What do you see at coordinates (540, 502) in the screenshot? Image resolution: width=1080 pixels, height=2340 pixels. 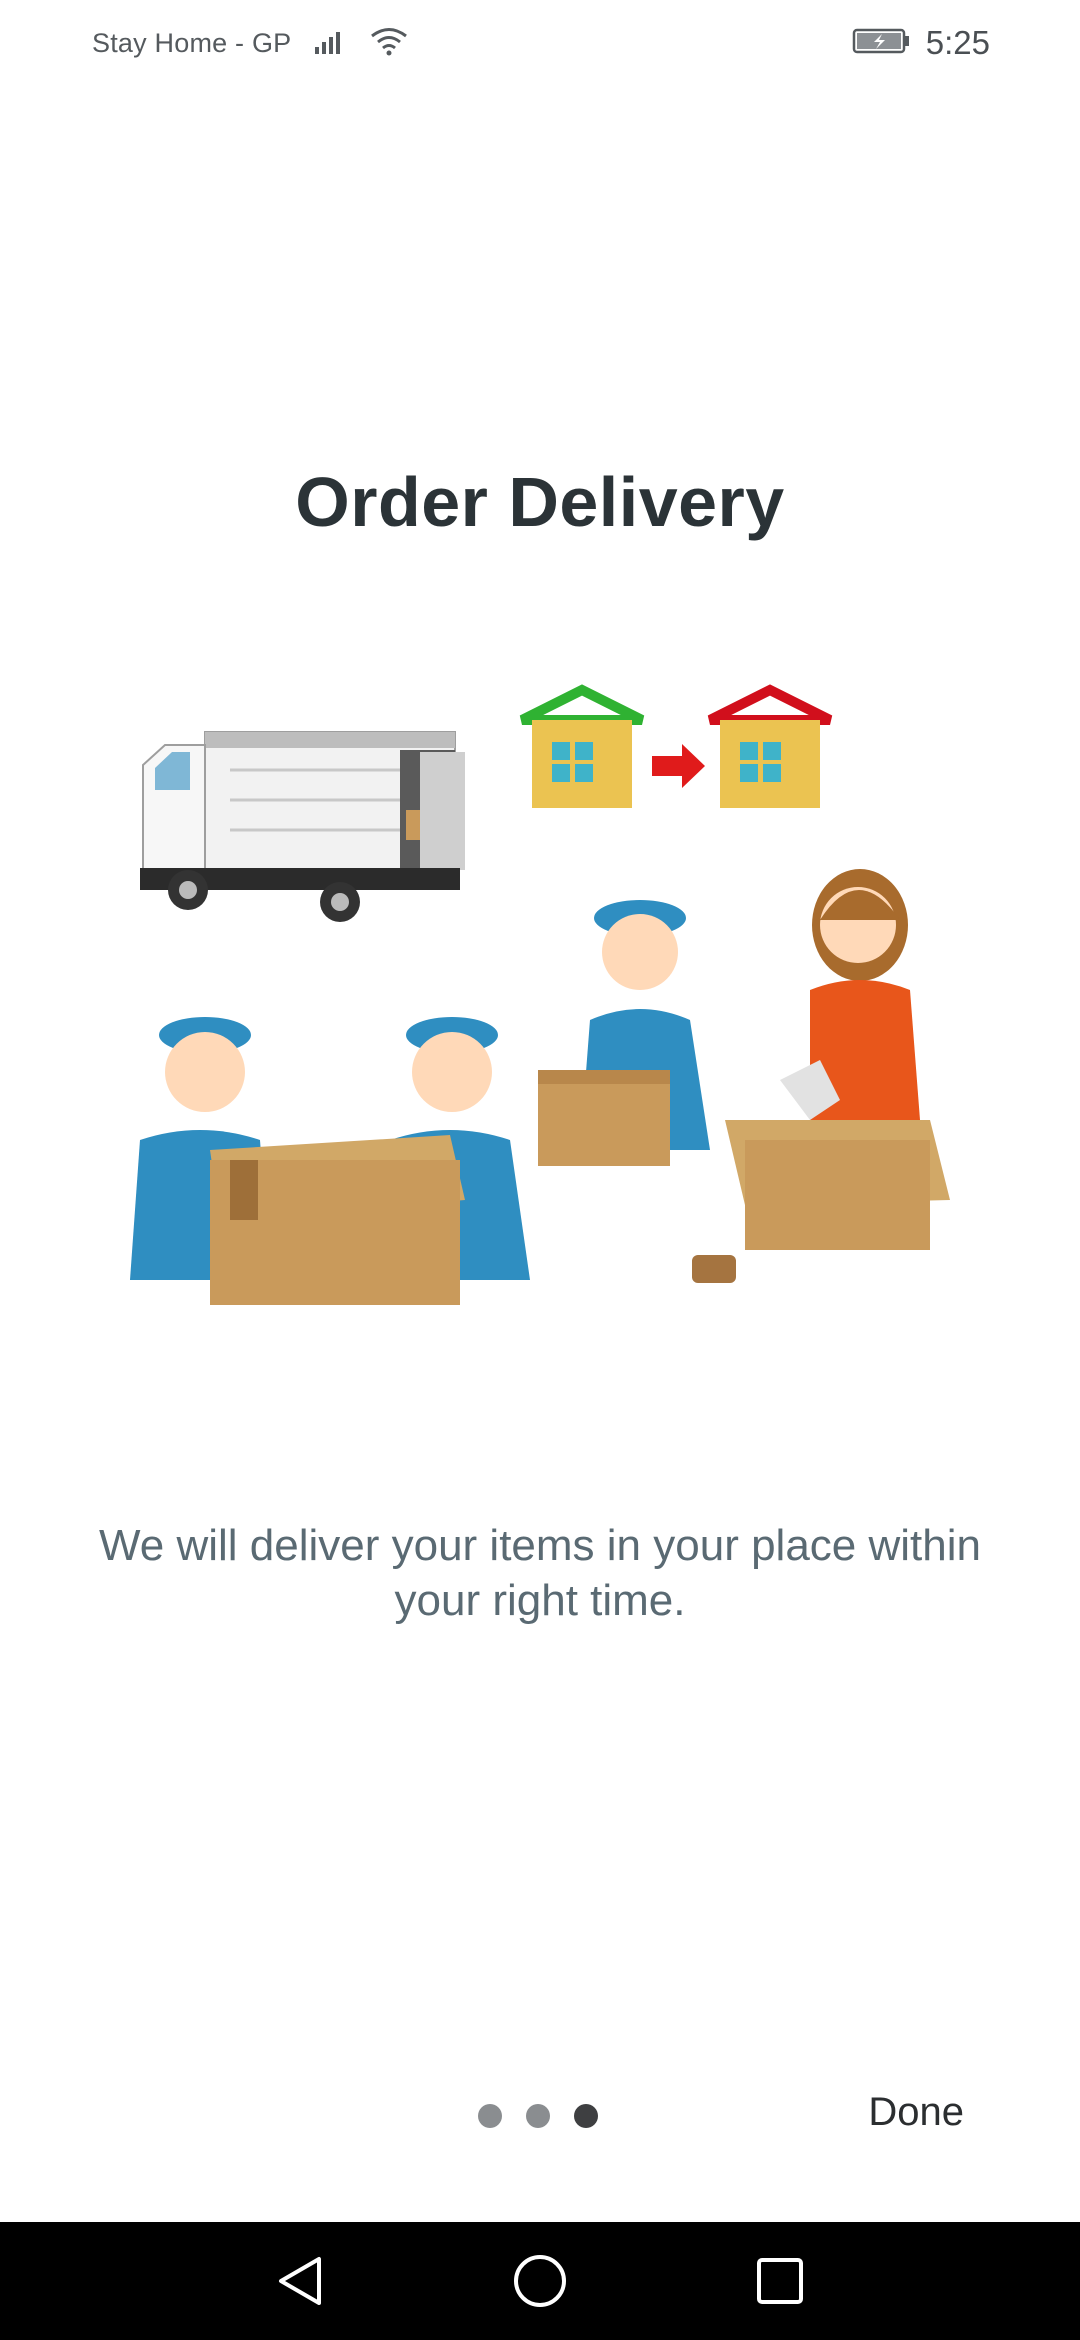 I see `page-title: Order Delivery` at bounding box center [540, 502].